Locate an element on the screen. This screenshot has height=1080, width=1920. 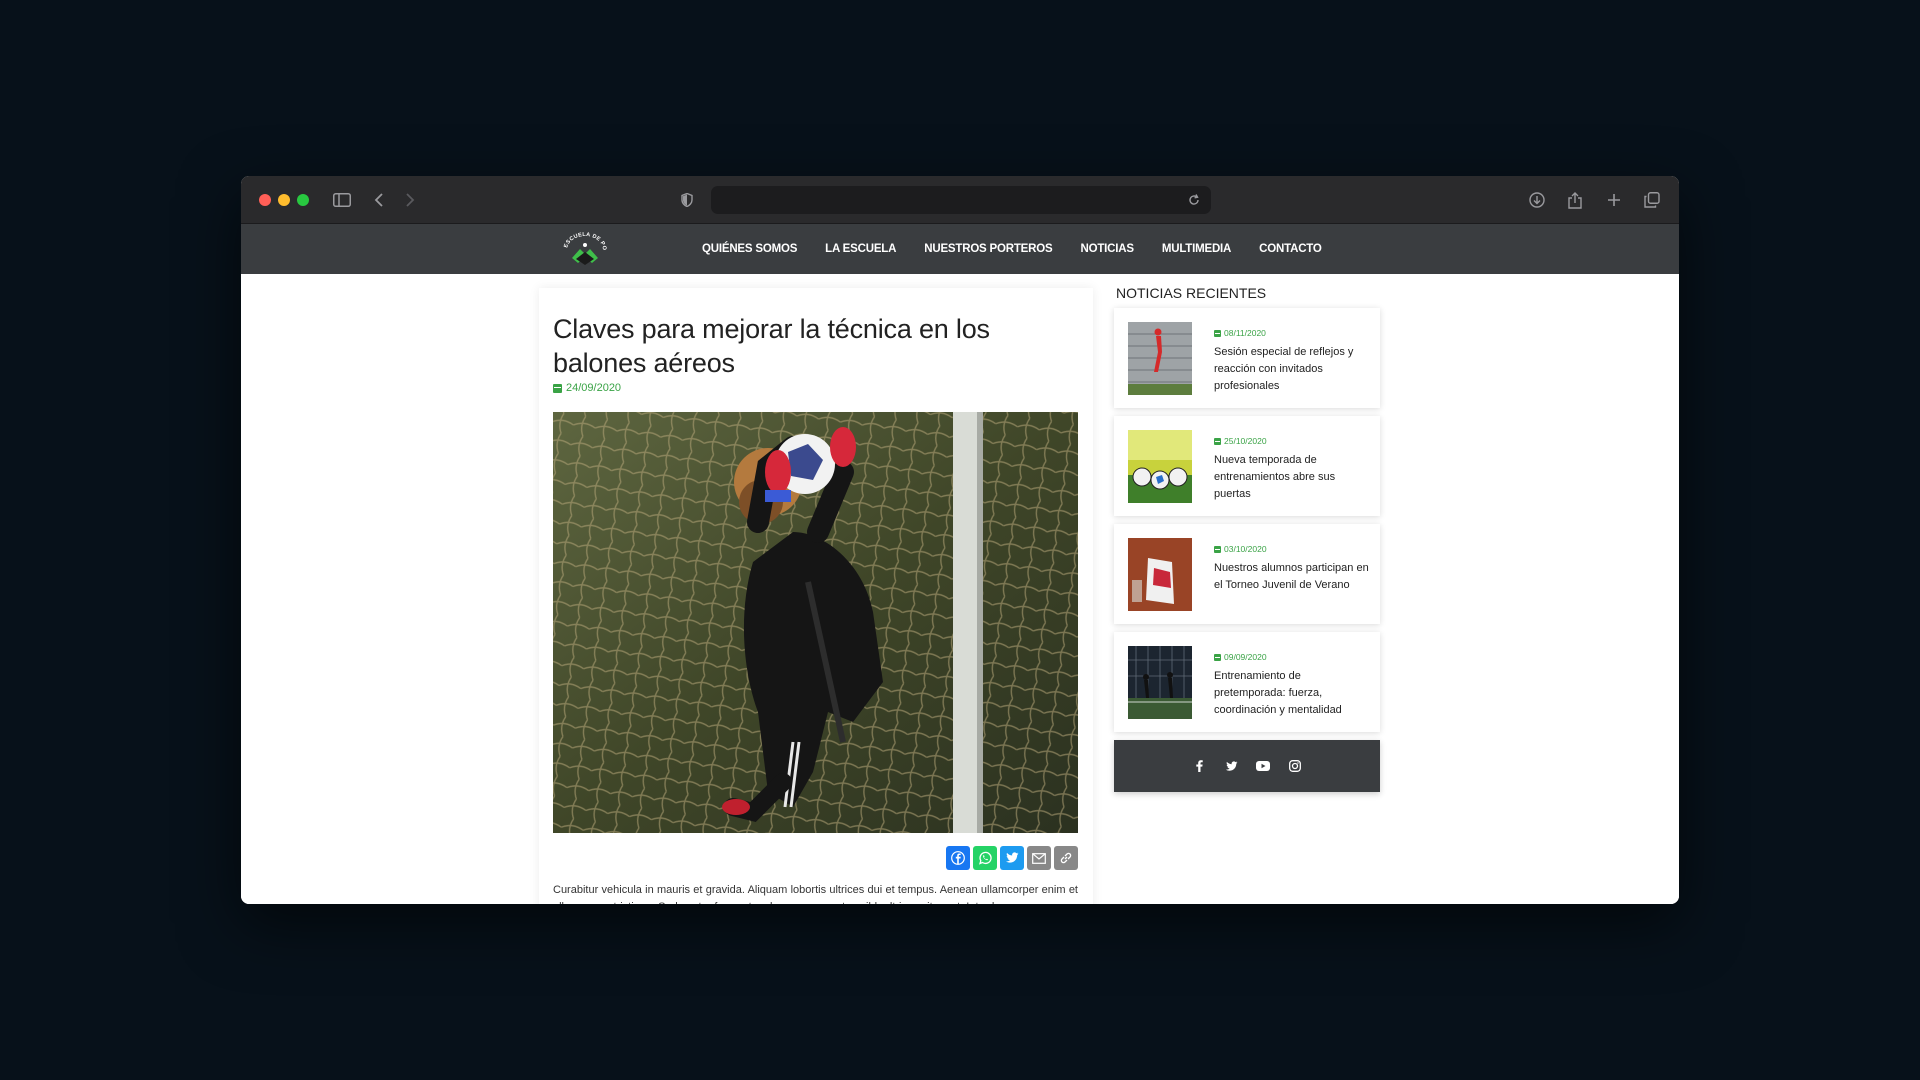
social-links-bar is located at coordinates (1247, 766).